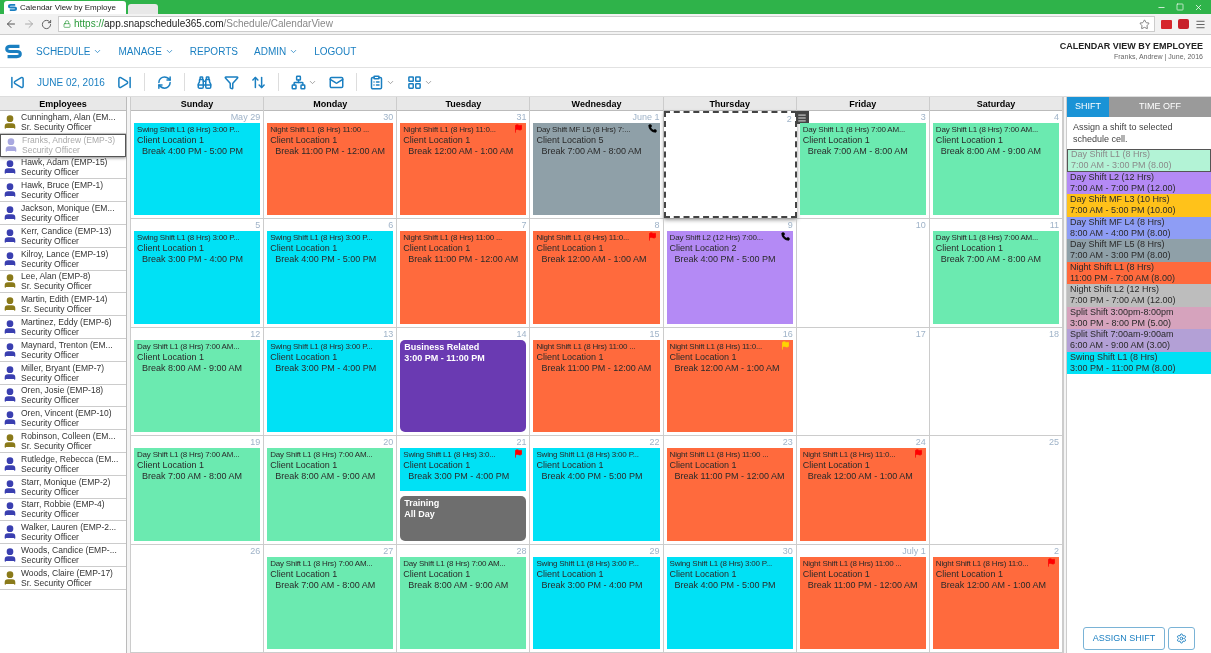 Image resolution: width=1211 pixels, height=653 pixels. I want to click on employee-row: Martinez, Eddy (EMP-6) Security Officer, so click(63, 327).